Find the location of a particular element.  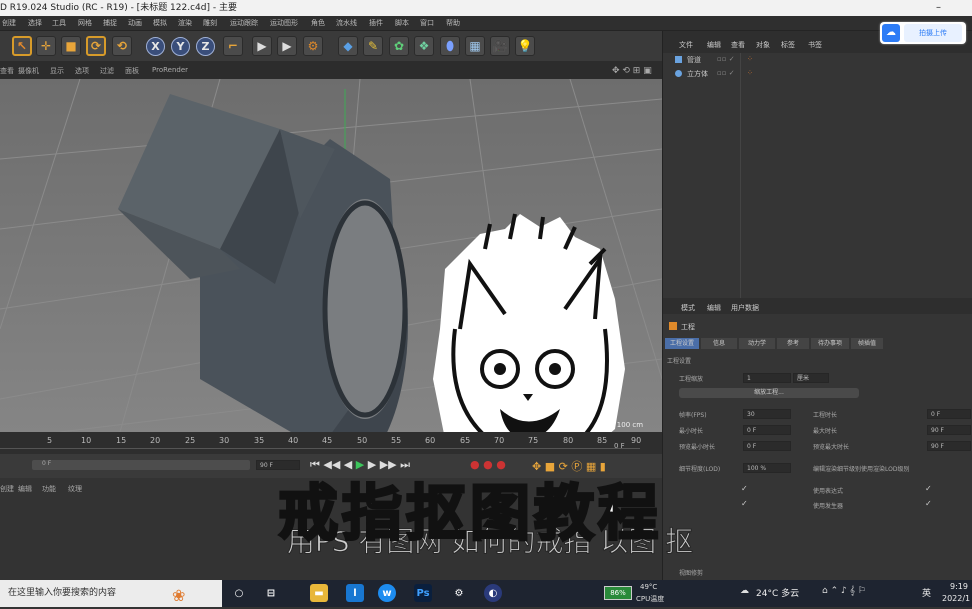

axis-z-button: Z is located at coordinates (205, 46).